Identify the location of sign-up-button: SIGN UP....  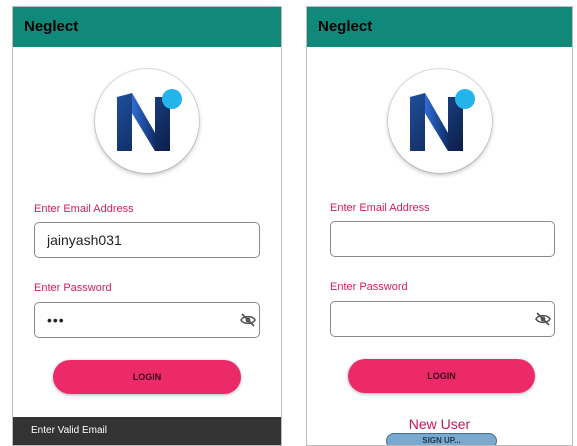
(441, 439).